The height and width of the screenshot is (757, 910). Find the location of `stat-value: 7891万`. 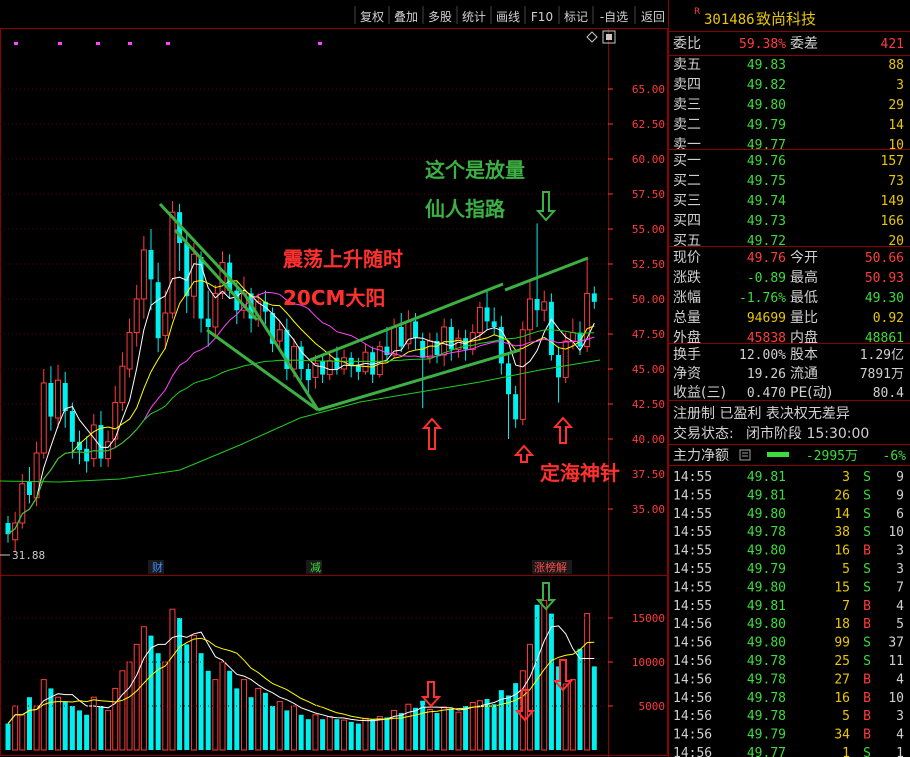

stat-value: 7891万 is located at coordinates (882, 374).